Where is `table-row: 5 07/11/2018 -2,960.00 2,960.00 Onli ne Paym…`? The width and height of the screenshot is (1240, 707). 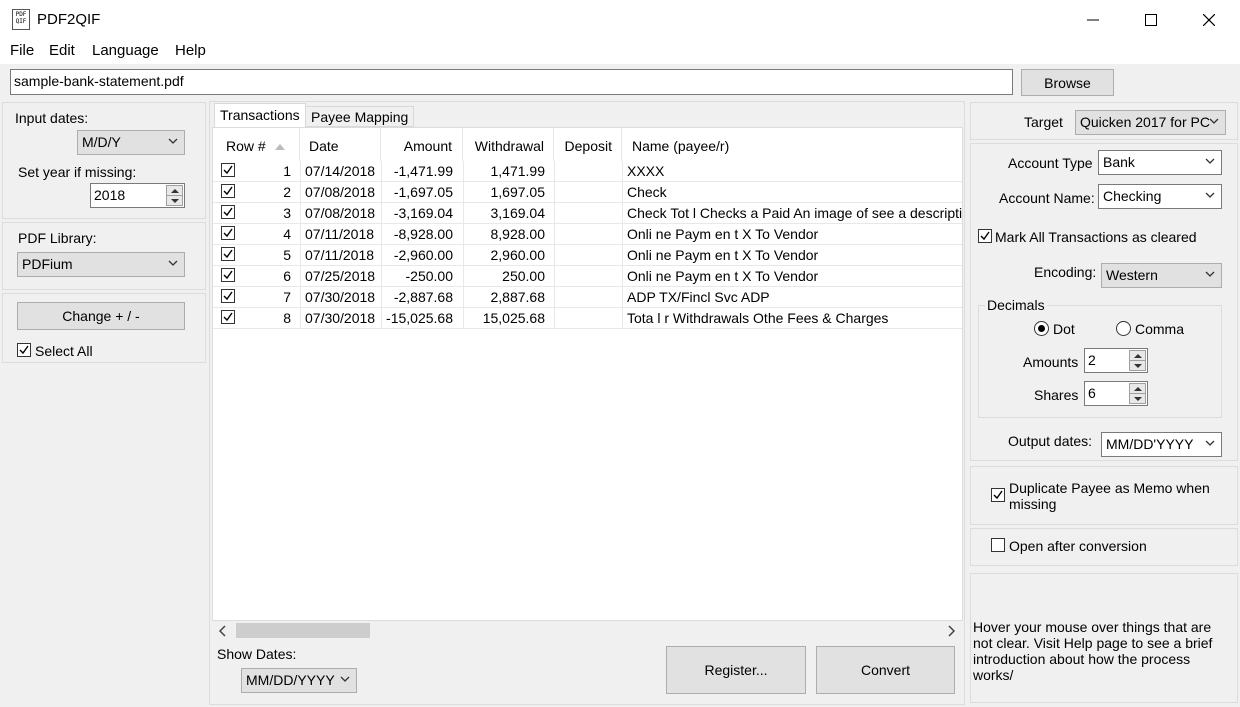 table-row: 5 07/11/2018 -2,960.00 2,960.00 Onli ne Paym… is located at coordinates (587, 255).